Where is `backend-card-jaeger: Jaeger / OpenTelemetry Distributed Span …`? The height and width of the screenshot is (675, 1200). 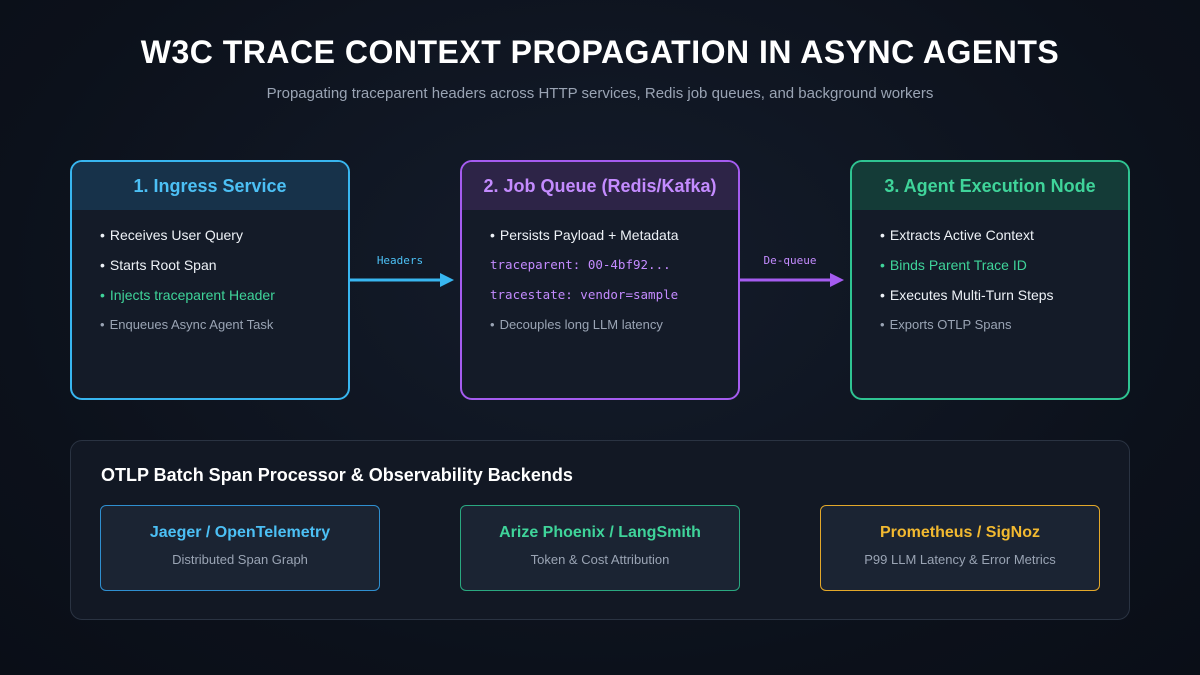
backend-card-jaeger: Jaeger / OpenTelemetry Distributed Span … is located at coordinates (240, 548).